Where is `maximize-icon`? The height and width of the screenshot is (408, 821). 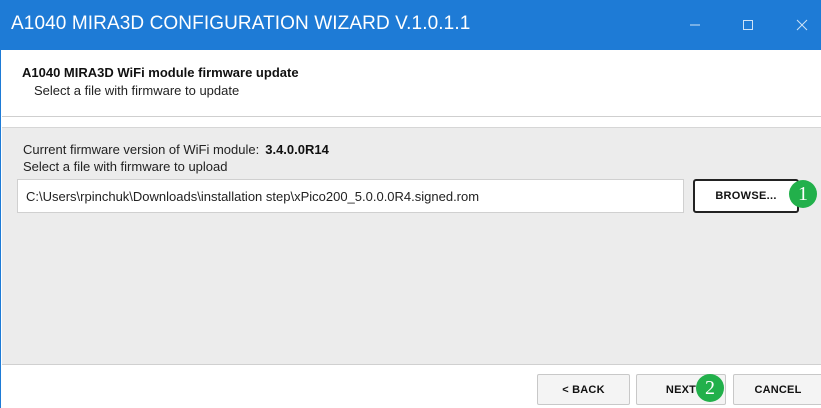
maximize-icon is located at coordinates (748, 25).